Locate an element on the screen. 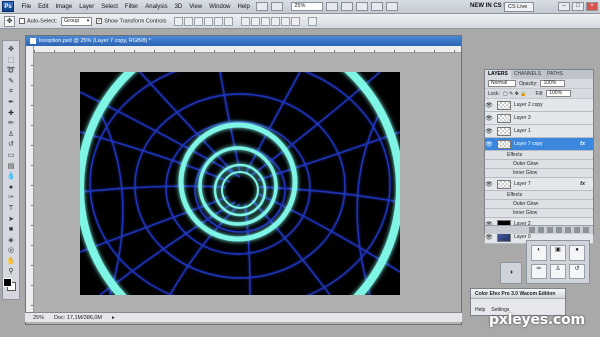 The height and width of the screenshot is (337, 600). distribute-right-icon is located at coordinates (296, 21).